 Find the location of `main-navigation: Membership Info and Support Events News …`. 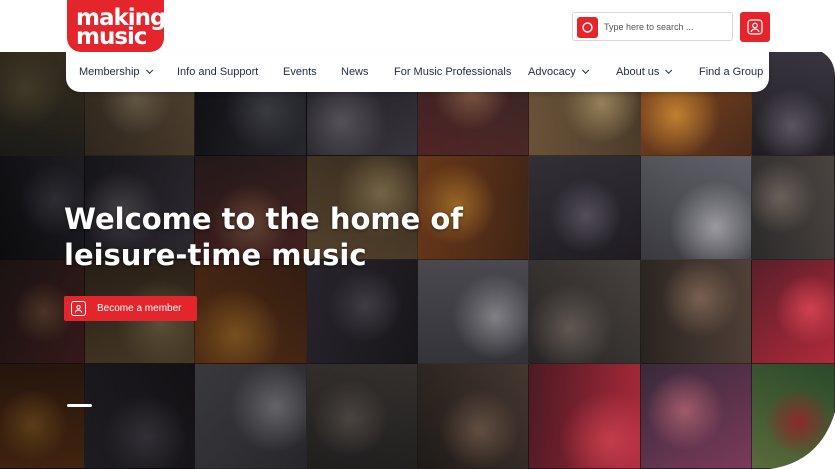

main-navigation: Membership Info and Support Events News … is located at coordinates (417, 72).